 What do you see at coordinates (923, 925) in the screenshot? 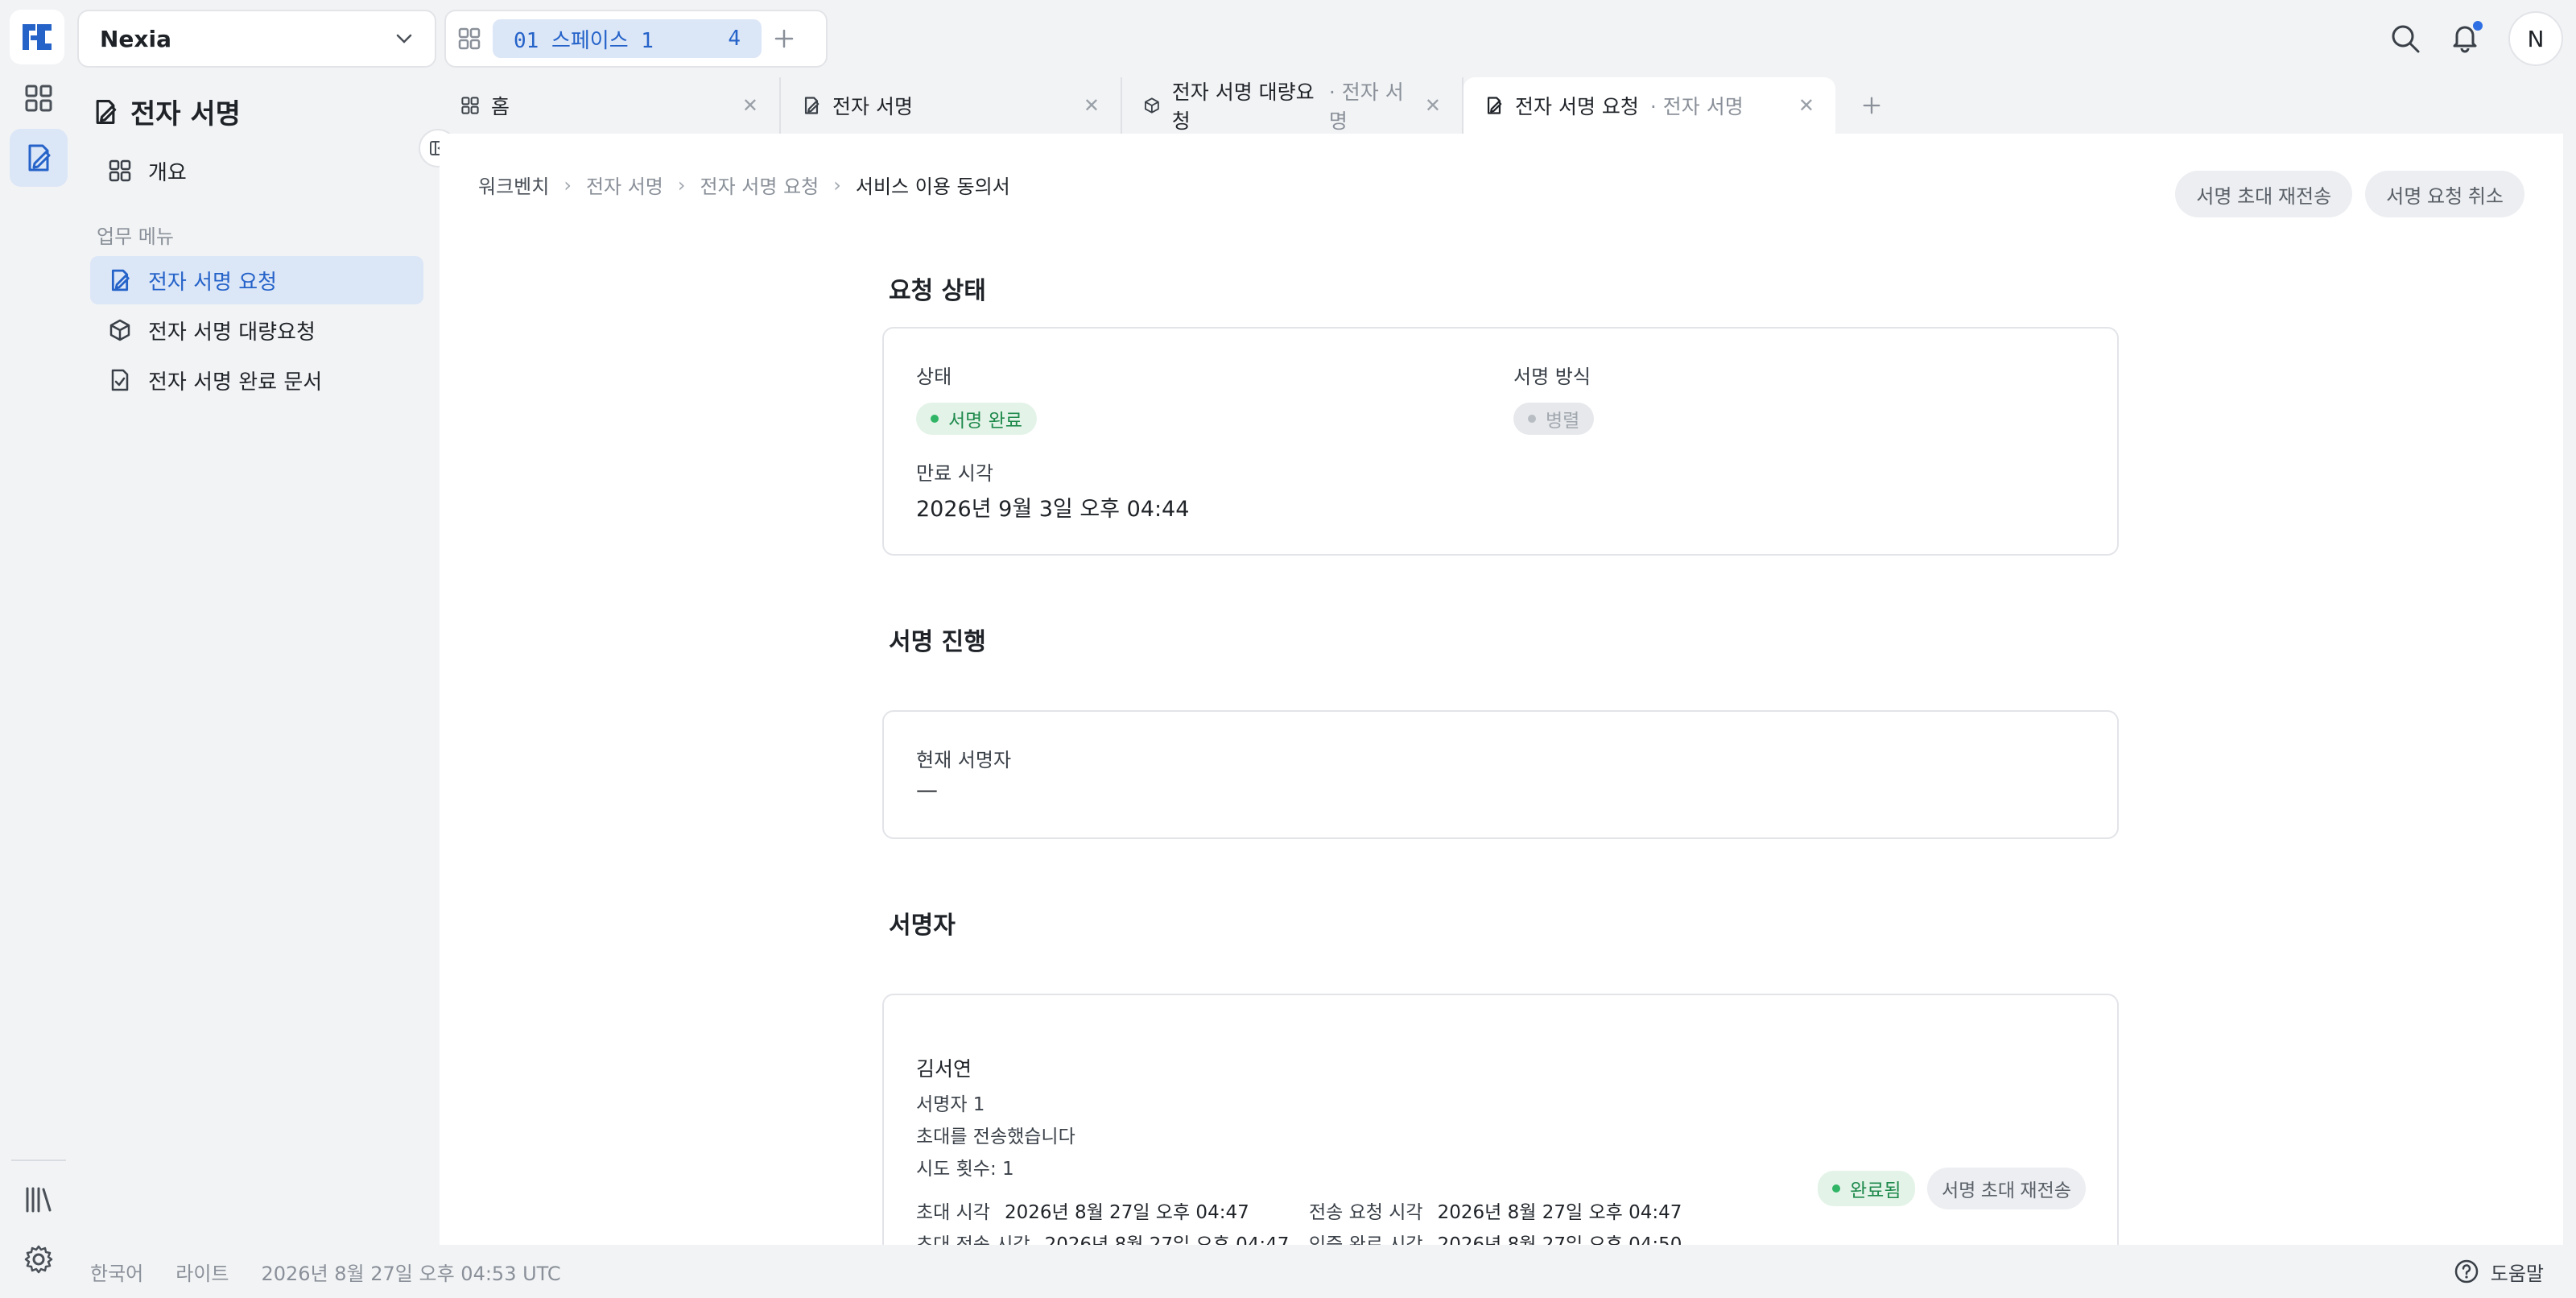
I see `section-title-signers: 서명자` at bounding box center [923, 925].